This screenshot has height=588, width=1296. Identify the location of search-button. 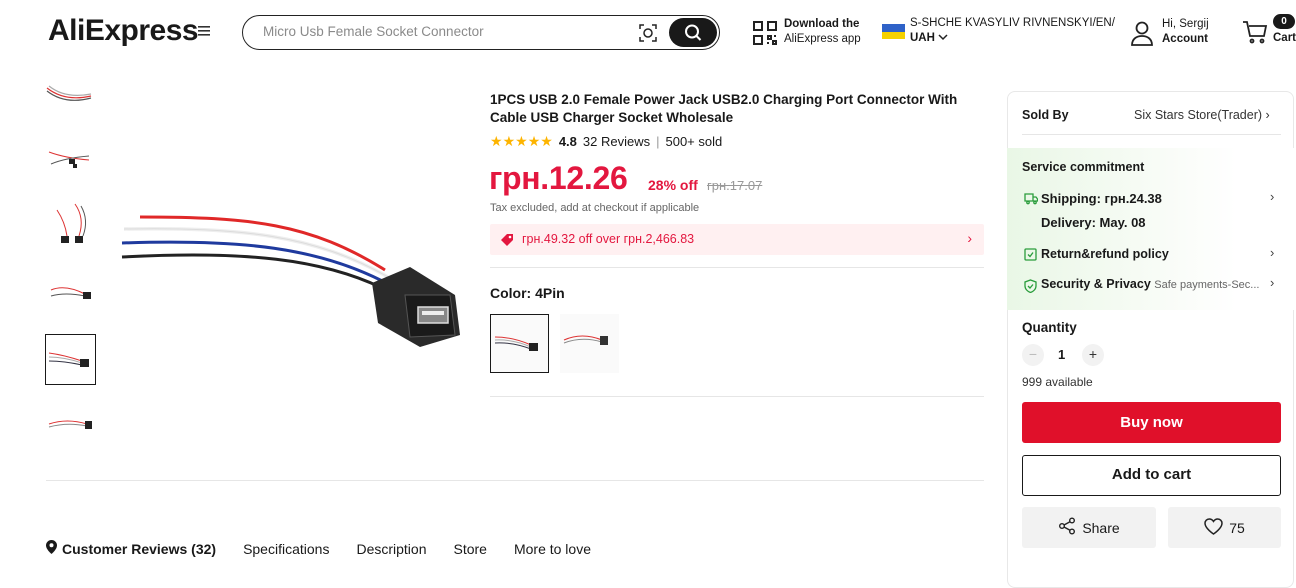
(693, 32).